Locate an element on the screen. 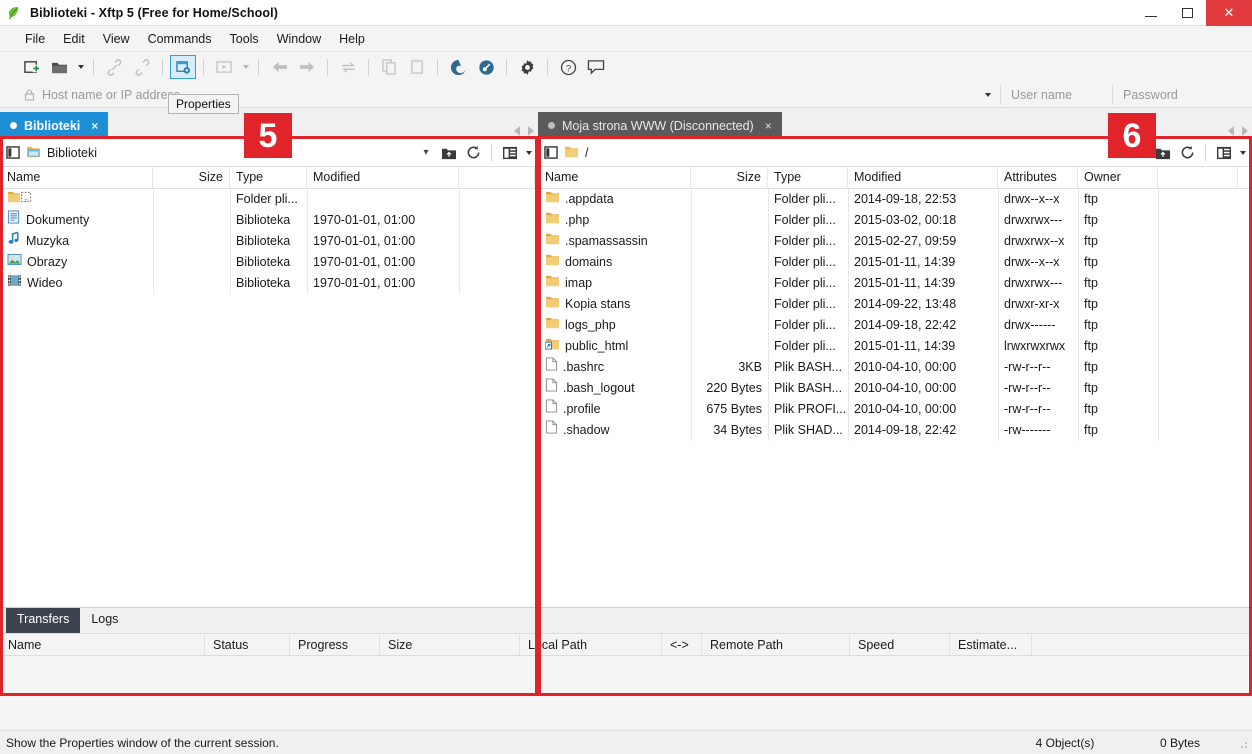 The height and width of the screenshot is (754, 1252). username-input: User name is located at coordinates (1056, 94).